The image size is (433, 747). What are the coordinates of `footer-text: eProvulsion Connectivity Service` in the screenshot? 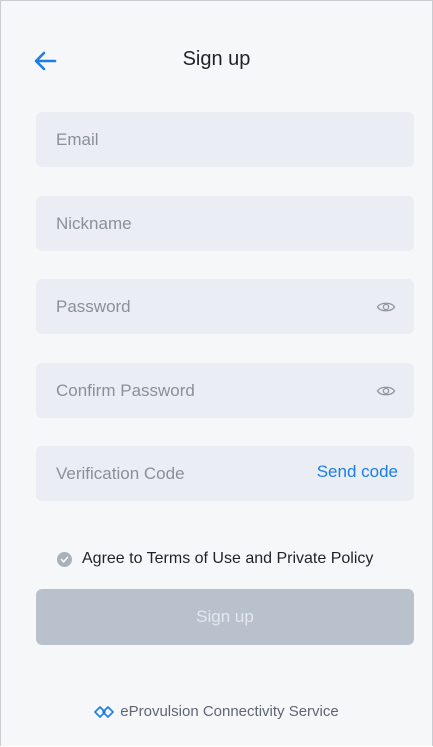 It's located at (229, 711).